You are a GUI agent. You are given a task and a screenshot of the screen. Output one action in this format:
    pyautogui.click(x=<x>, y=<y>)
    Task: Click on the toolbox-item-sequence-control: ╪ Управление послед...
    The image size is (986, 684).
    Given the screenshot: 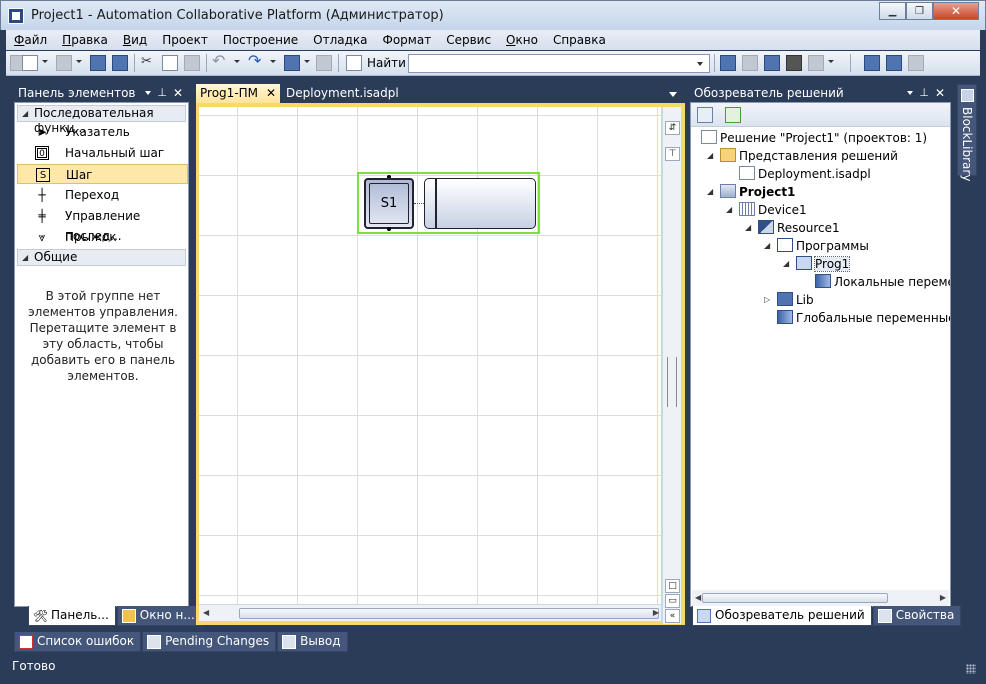 What is the action you would take?
    pyautogui.click(x=102, y=224)
    